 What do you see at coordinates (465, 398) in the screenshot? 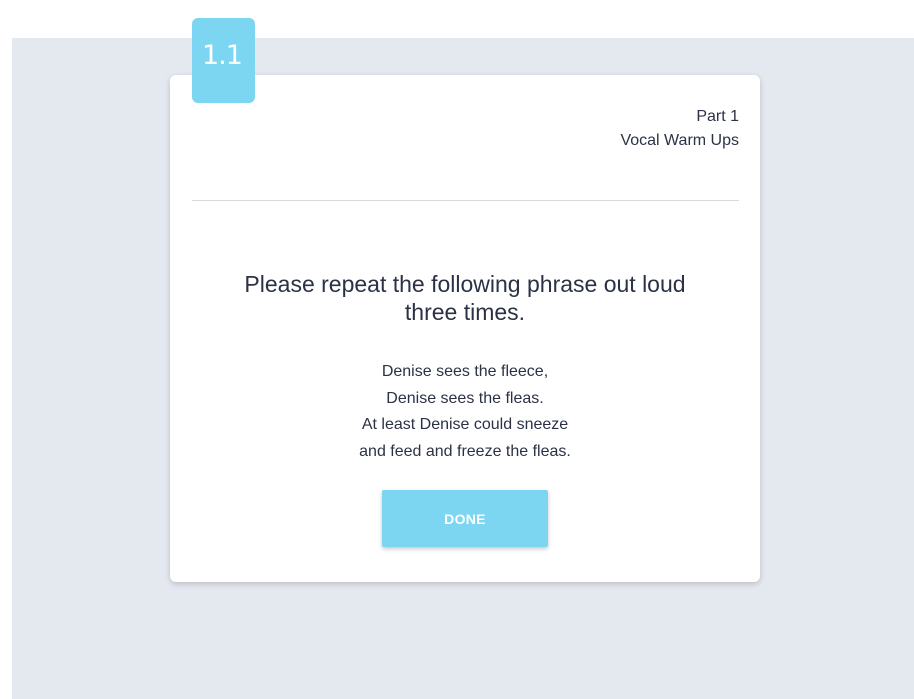
I see `phrase-line: Denise sees the fleas.` at bounding box center [465, 398].